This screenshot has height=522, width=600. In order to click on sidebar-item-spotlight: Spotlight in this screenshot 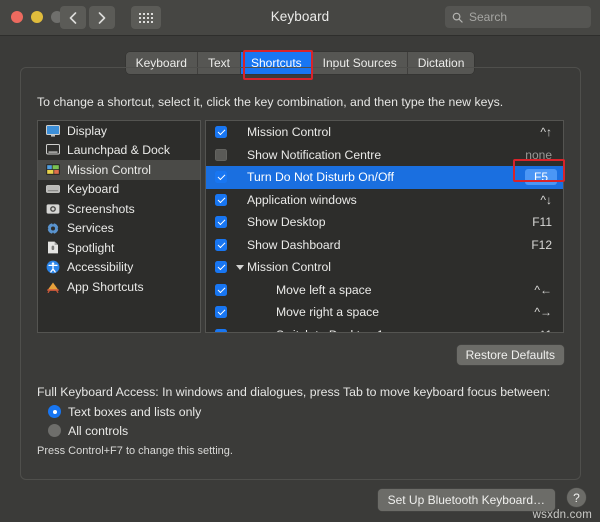, I will do `click(119, 248)`.